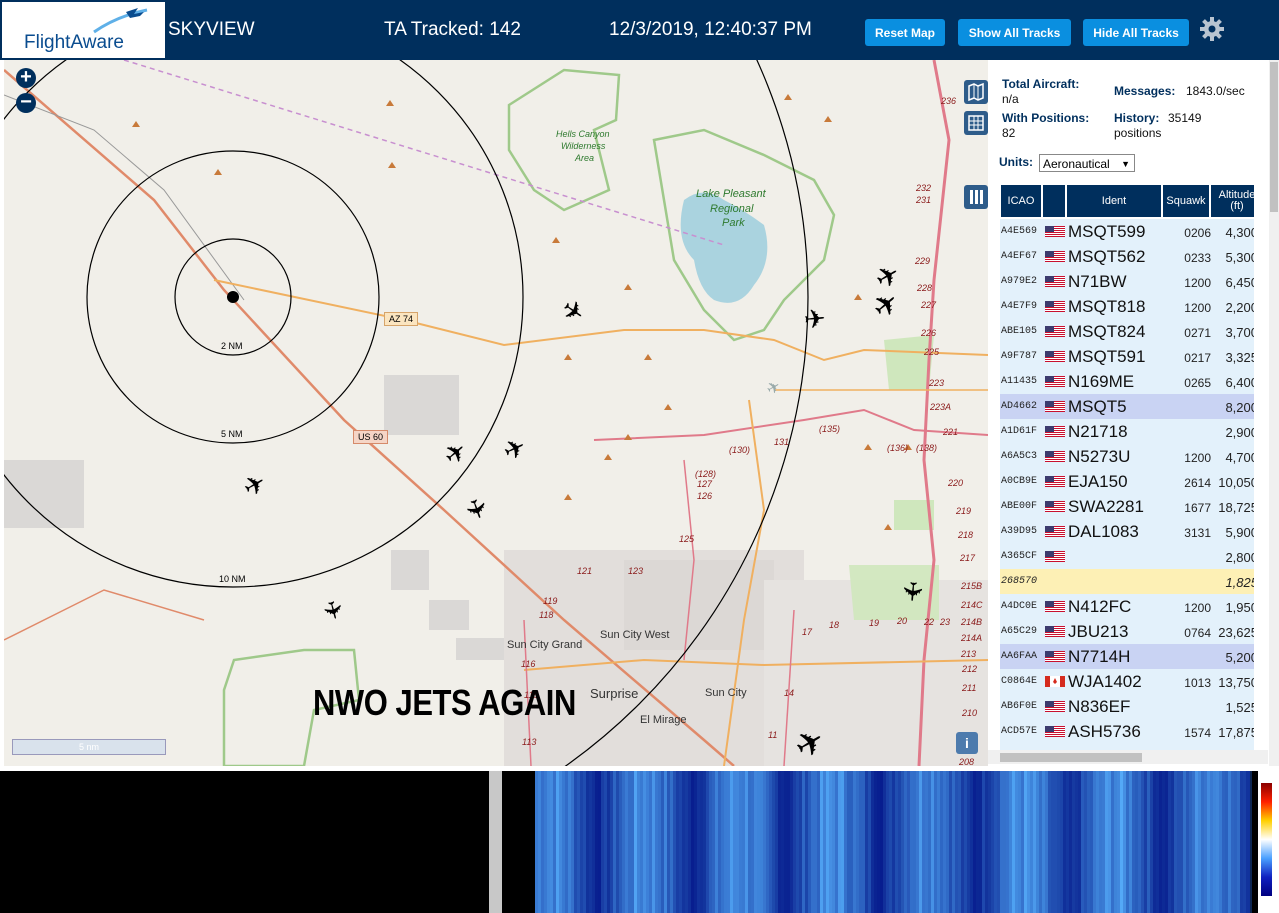  I want to click on table-row: A979E2N71BW12006,450 ▲, so click(1127, 287).